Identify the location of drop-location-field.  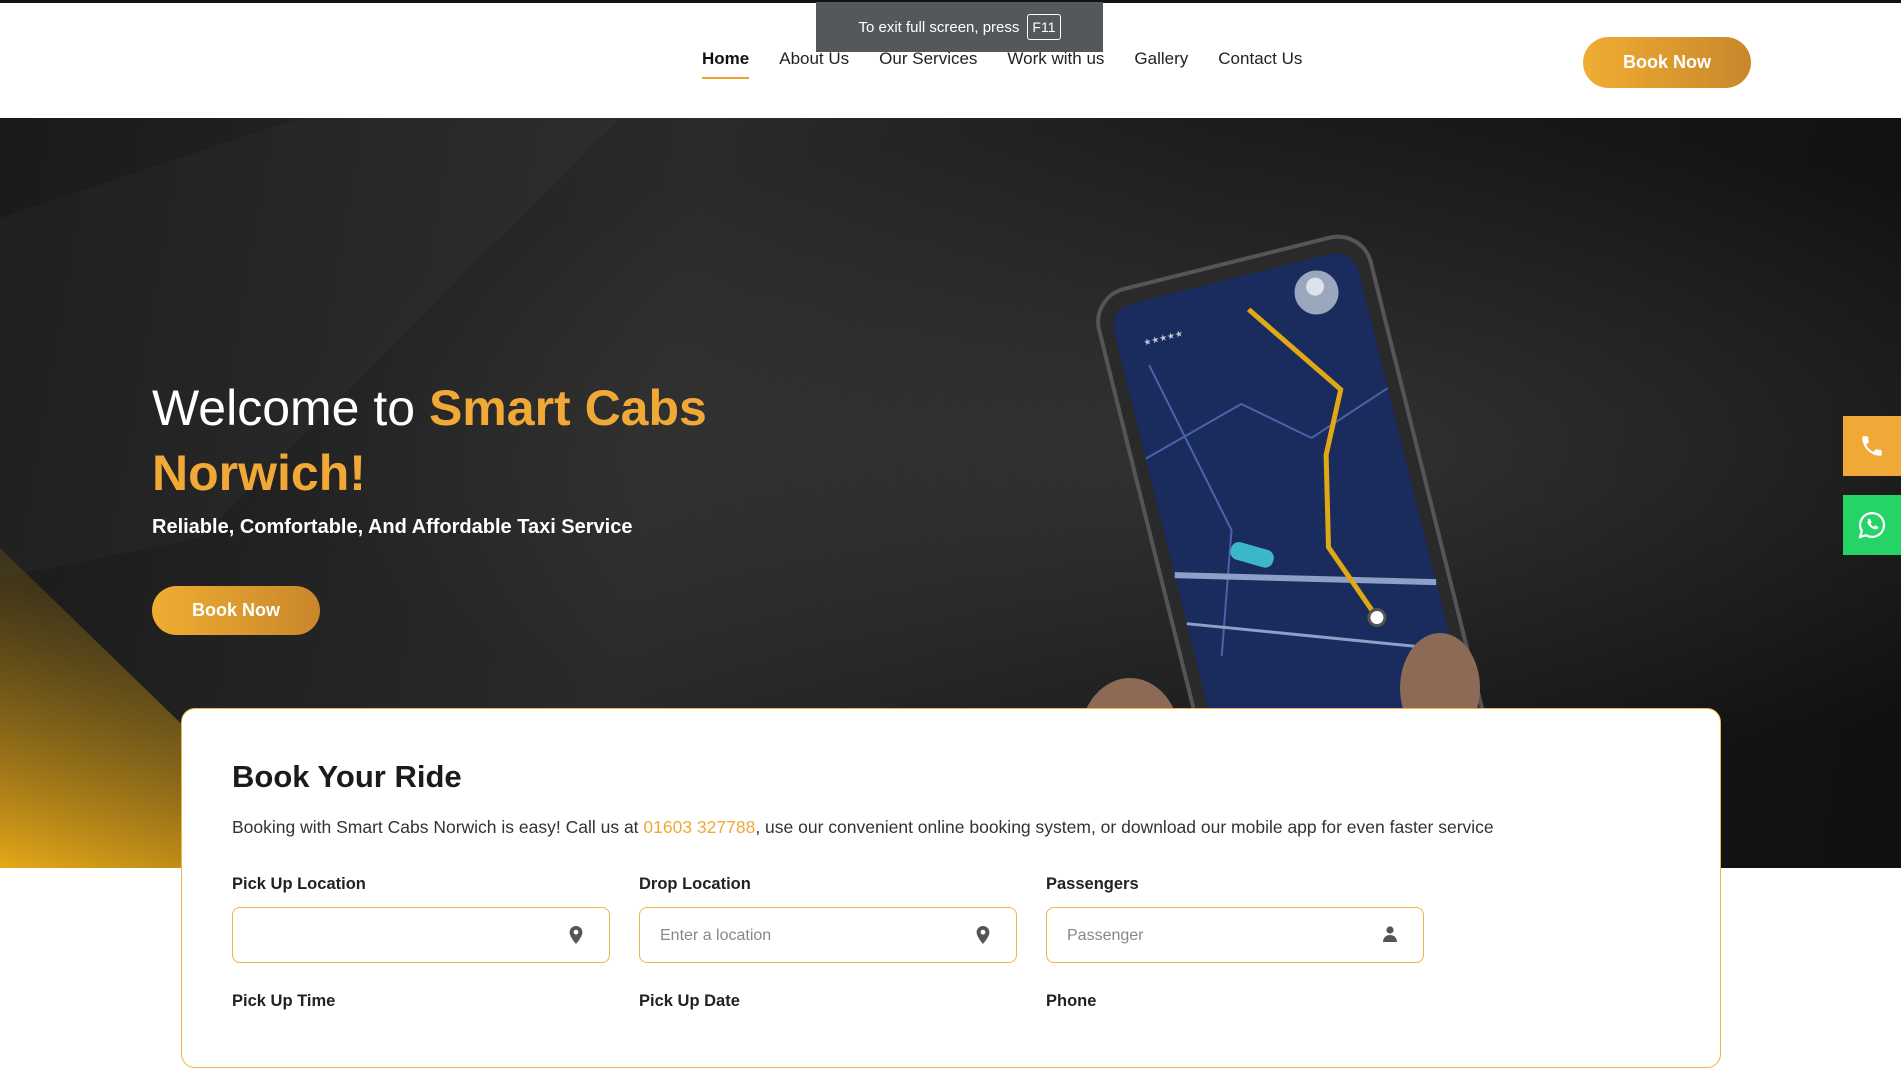
(828, 935).